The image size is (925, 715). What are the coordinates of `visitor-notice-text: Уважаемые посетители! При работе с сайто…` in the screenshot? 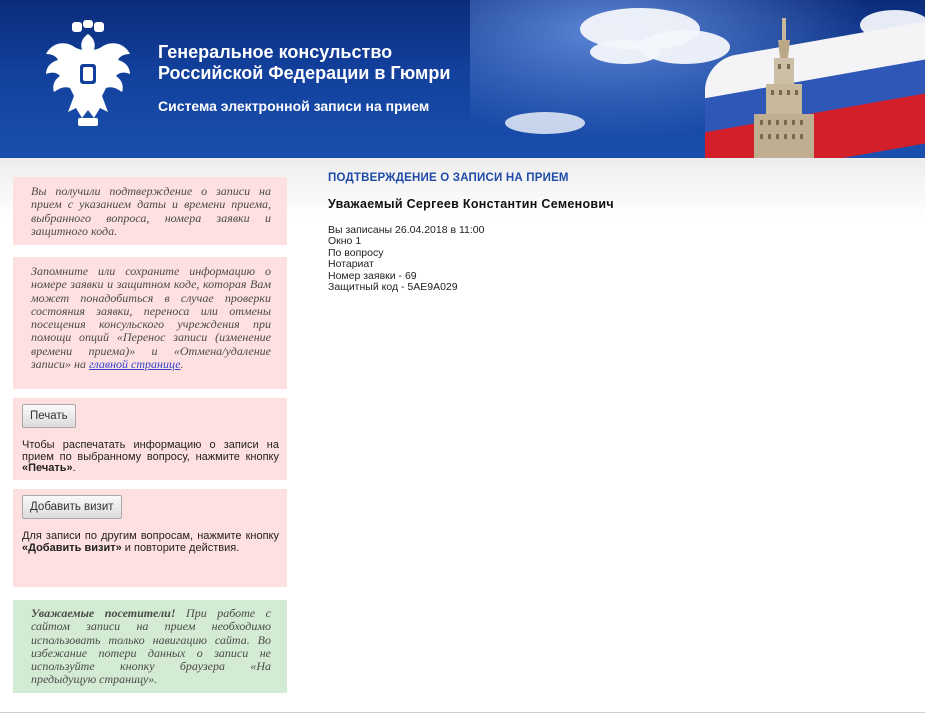 It's located at (151, 646).